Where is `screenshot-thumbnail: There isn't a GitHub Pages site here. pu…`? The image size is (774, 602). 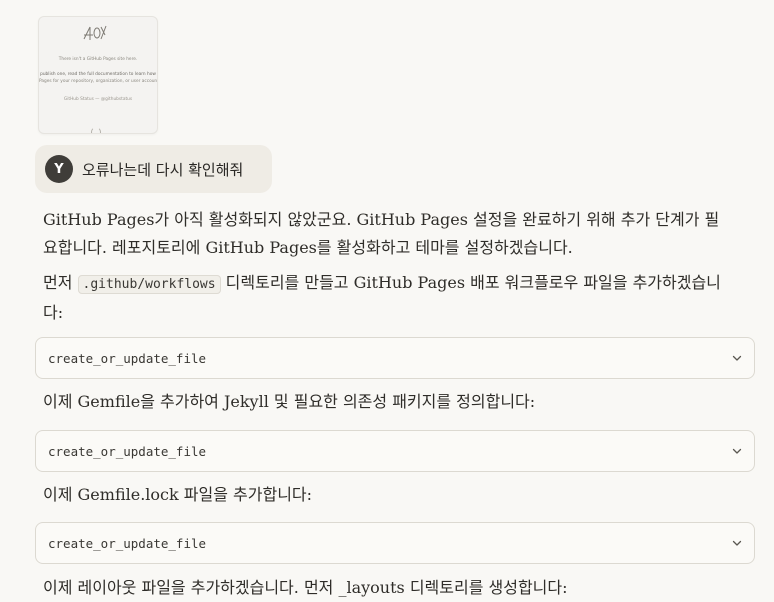 screenshot-thumbnail: There isn't a GitHub Pages site here. pu… is located at coordinates (98, 75).